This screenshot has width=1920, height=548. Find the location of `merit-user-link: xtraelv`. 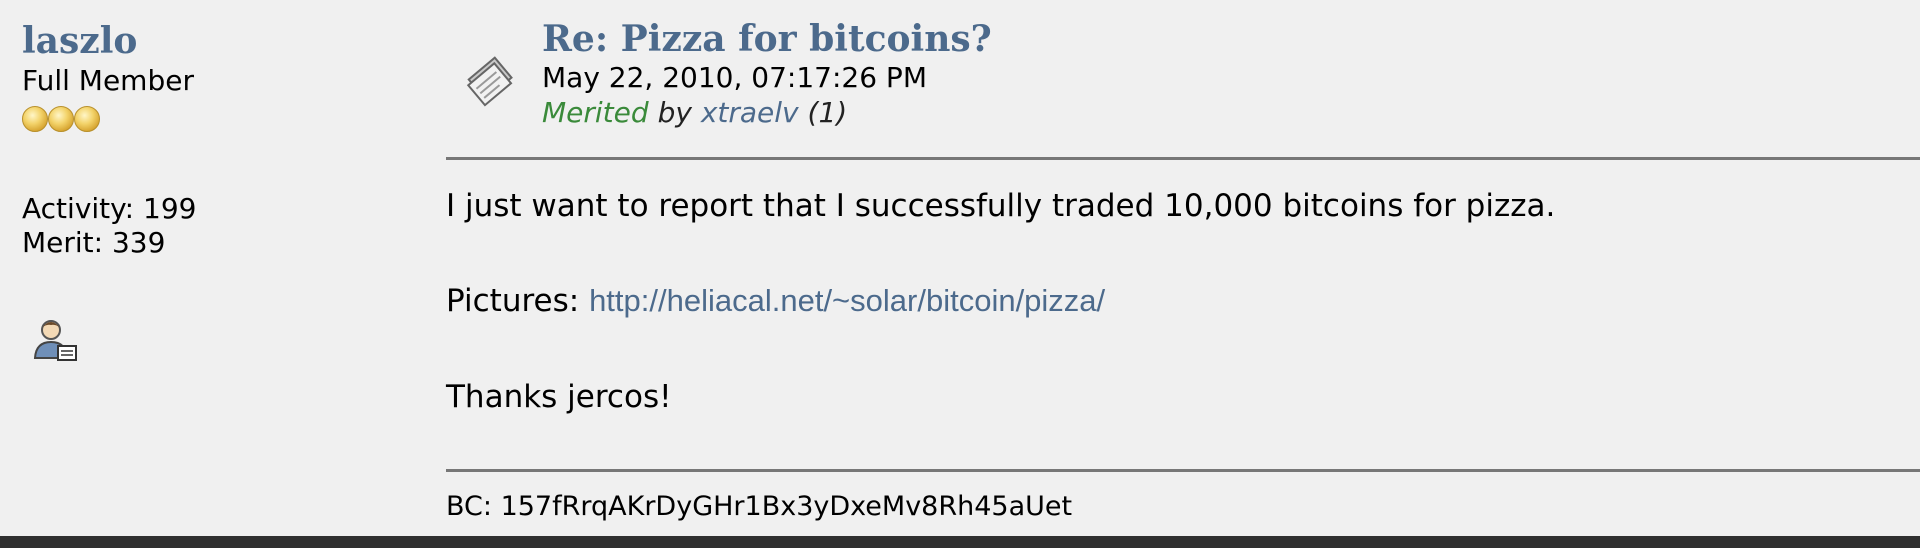

merit-user-link: xtraelv is located at coordinates (750, 112).